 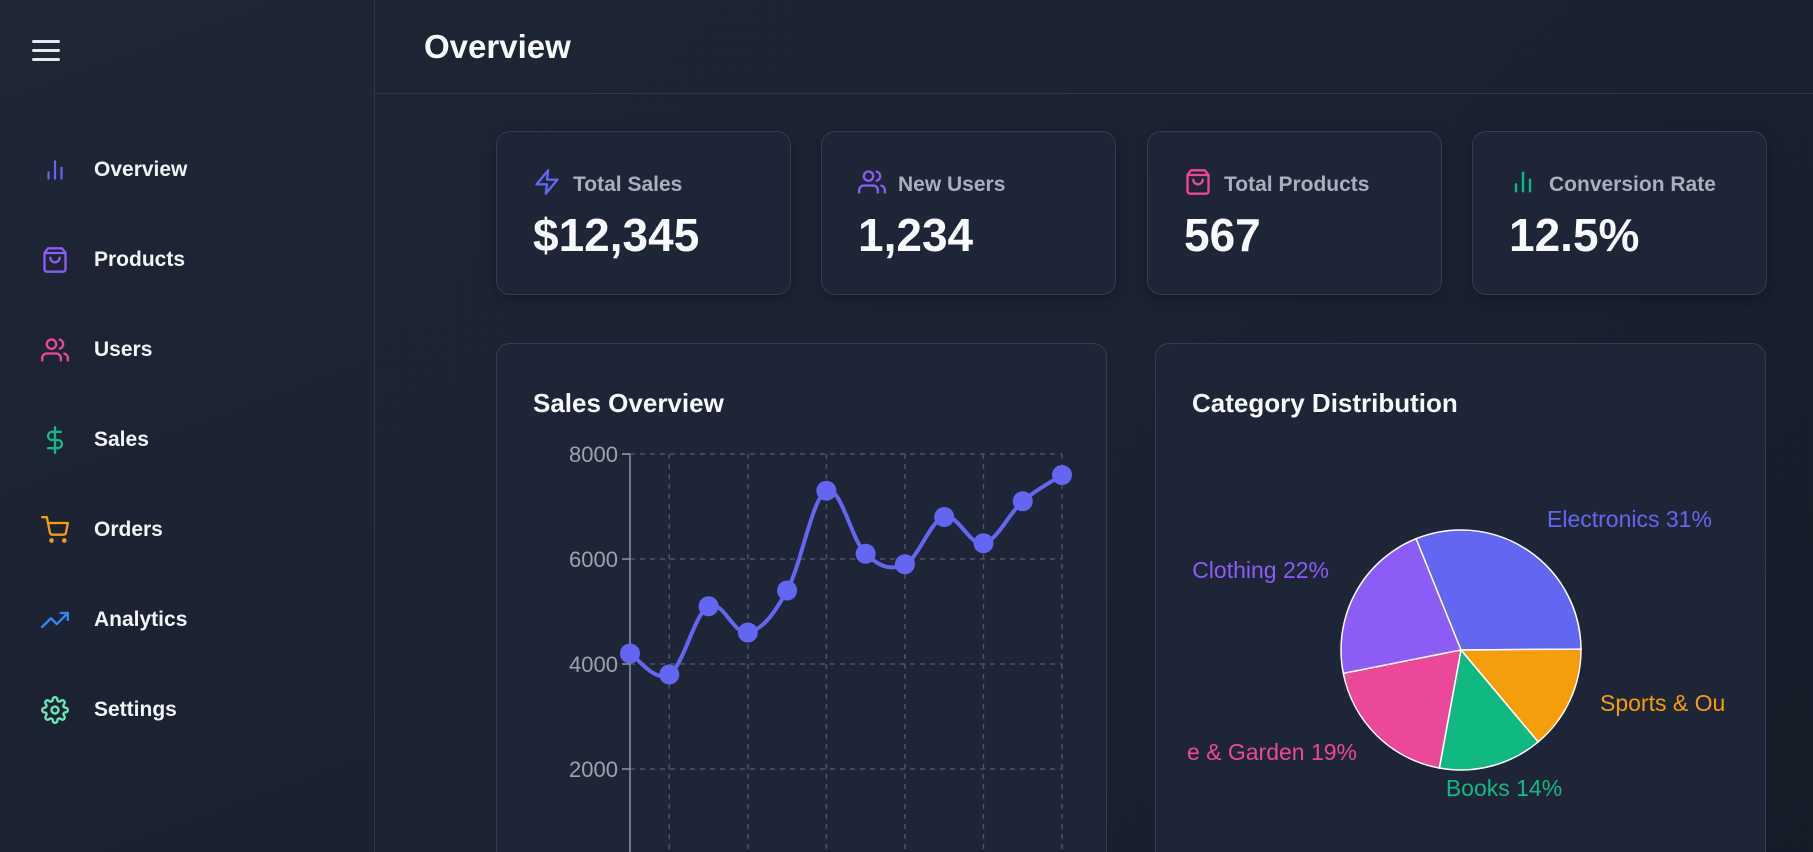 I want to click on sidebar-item-label: Overview, so click(x=141, y=169).